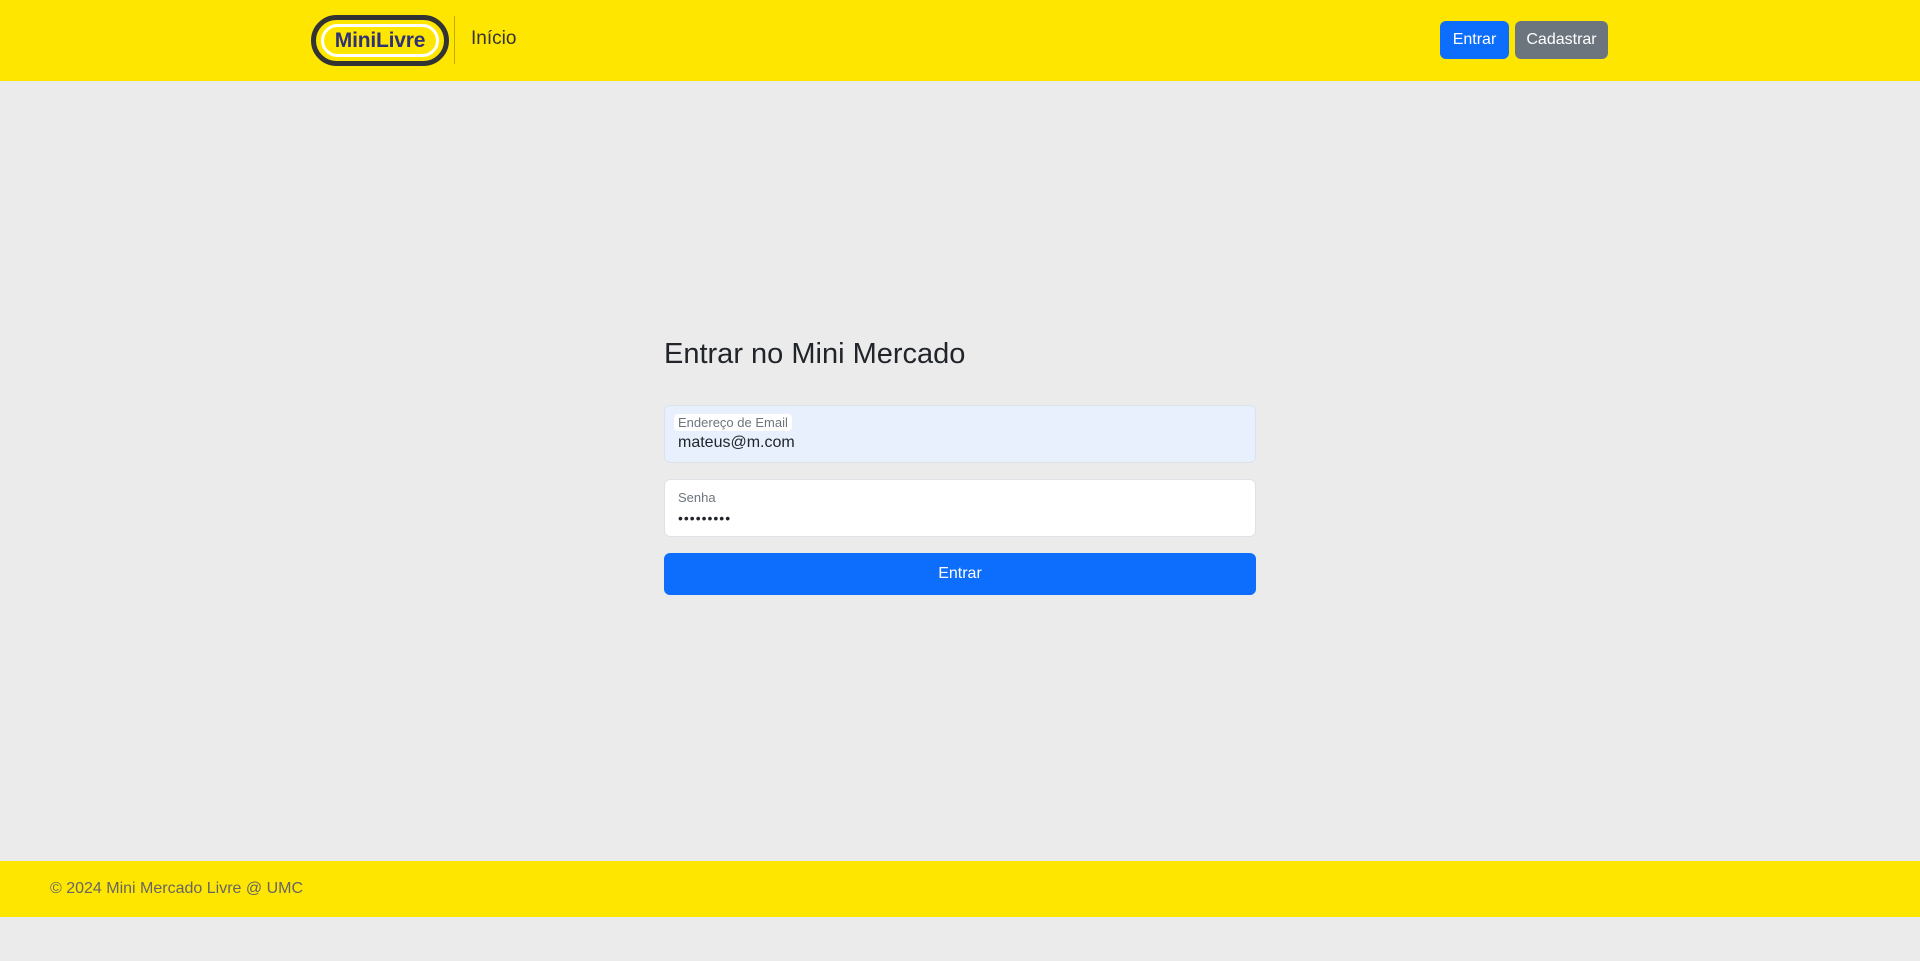 This screenshot has height=961, width=1920. I want to click on login-button: Entrar, so click(1474, 40).